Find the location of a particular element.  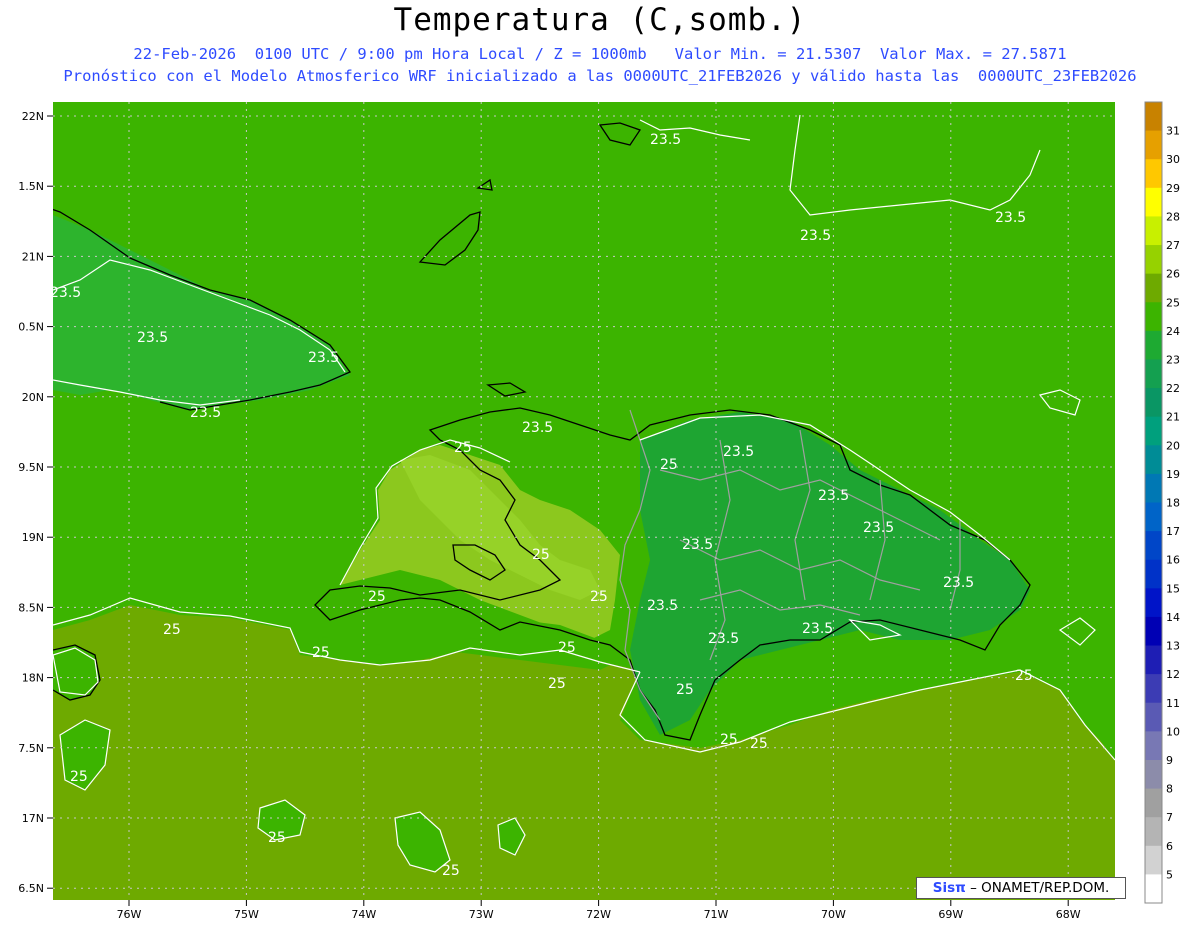

colorbar-label: 30 is located at coordinates (1173, 159).